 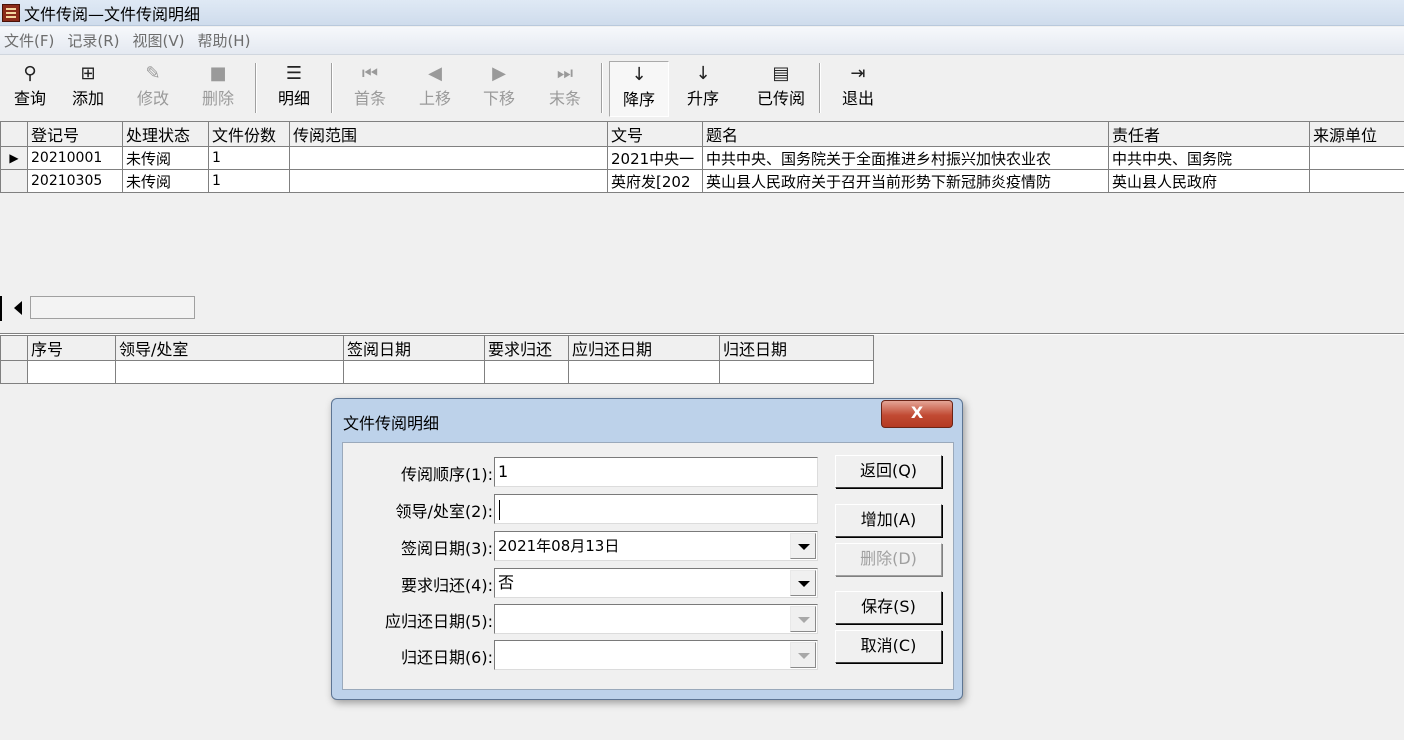 What do you see at coordinates (95, 40) in the screenshot?
I see `menu-record: 记录(R)` at bounding box center [95, 40].